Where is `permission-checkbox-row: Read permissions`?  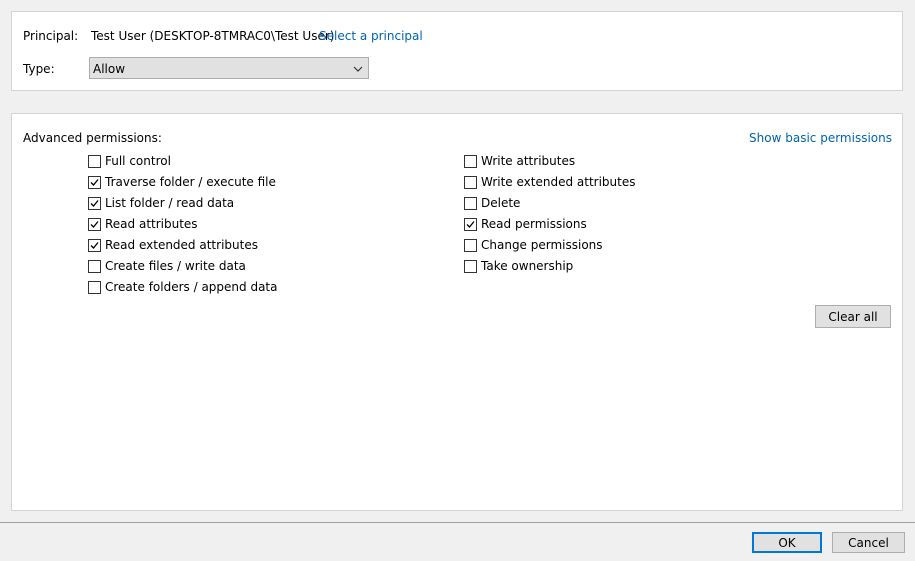
permission-checkbox-row: Read permissions is located at coordinates (525, 224).